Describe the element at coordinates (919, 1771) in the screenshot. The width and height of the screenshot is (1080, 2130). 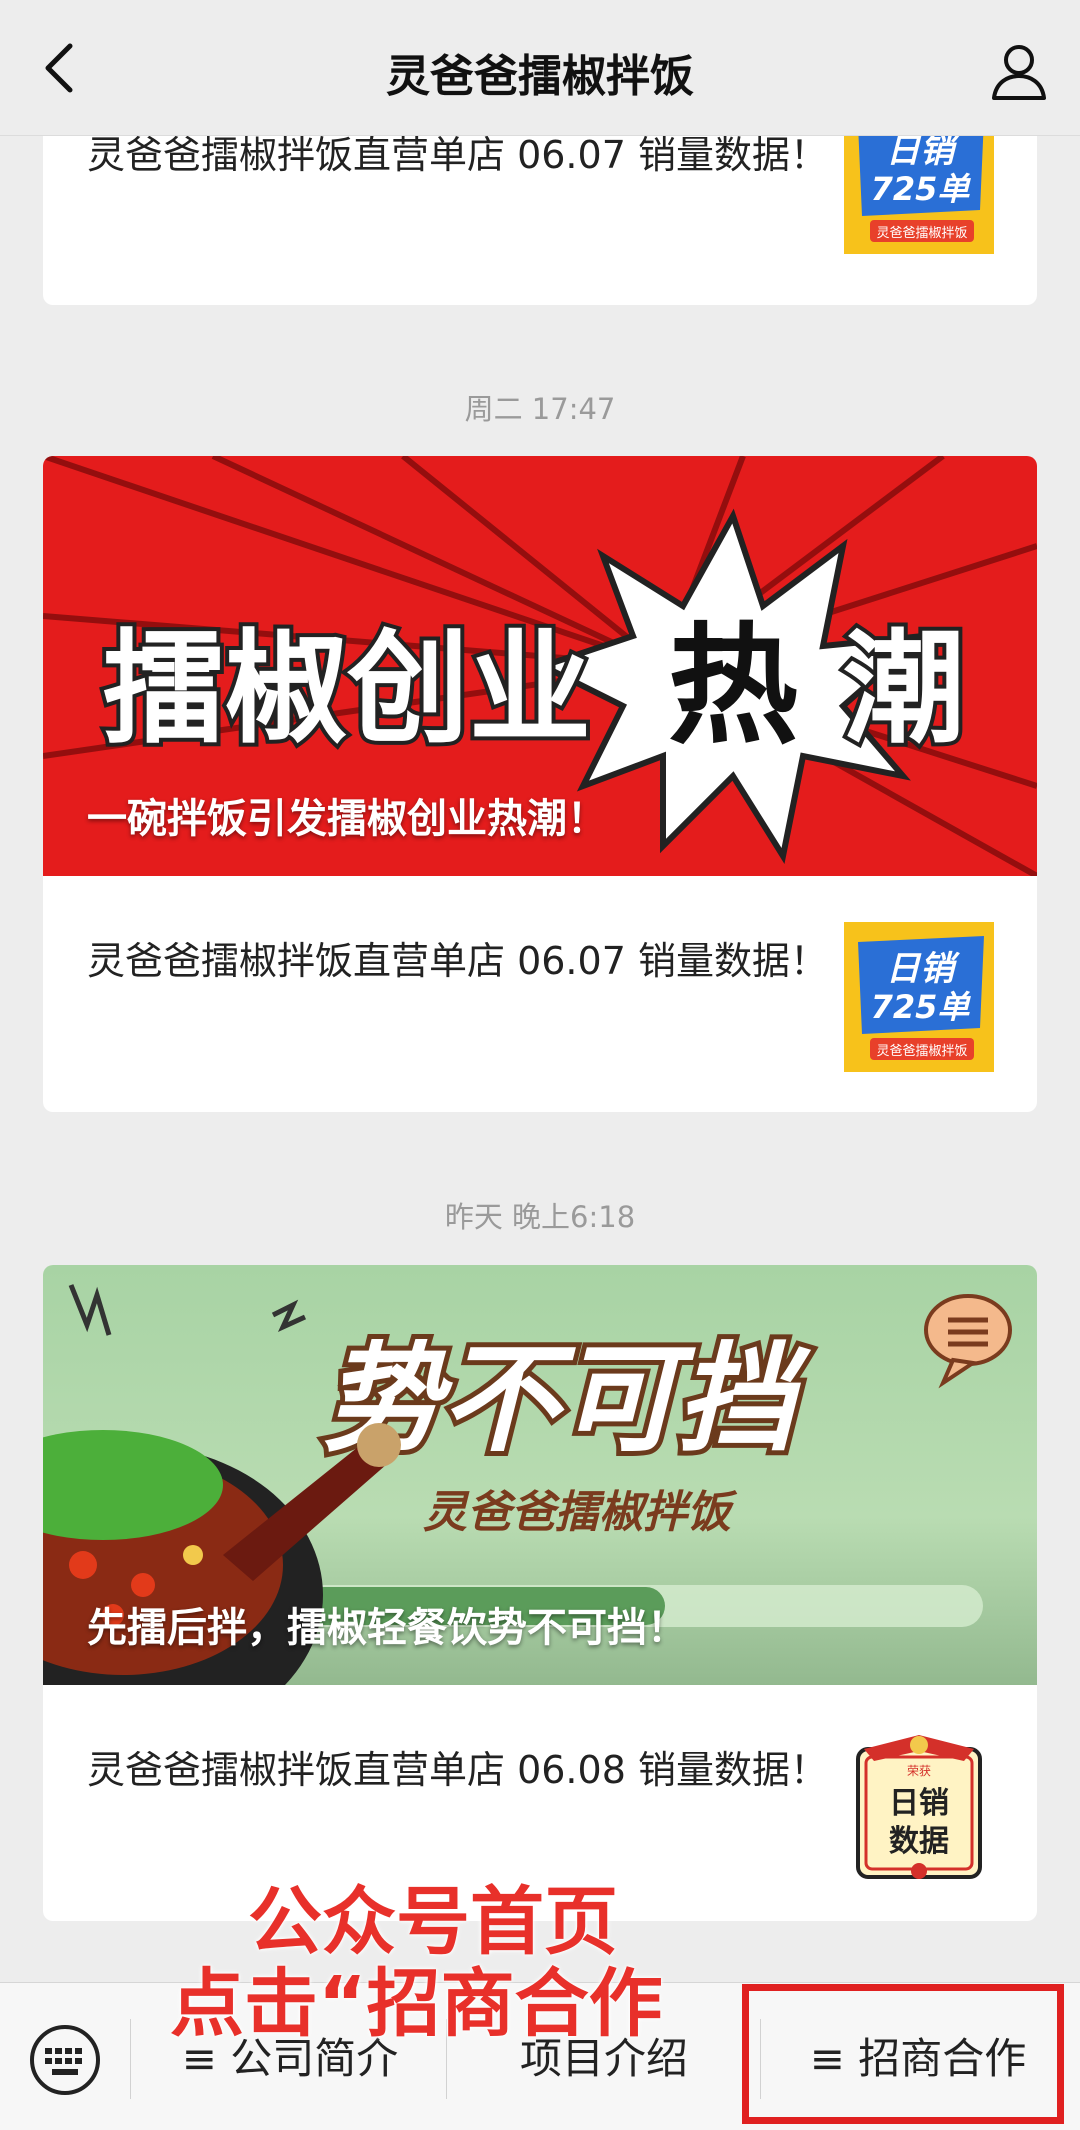
I see `thumbnail-label-small: 荣获` at that location.